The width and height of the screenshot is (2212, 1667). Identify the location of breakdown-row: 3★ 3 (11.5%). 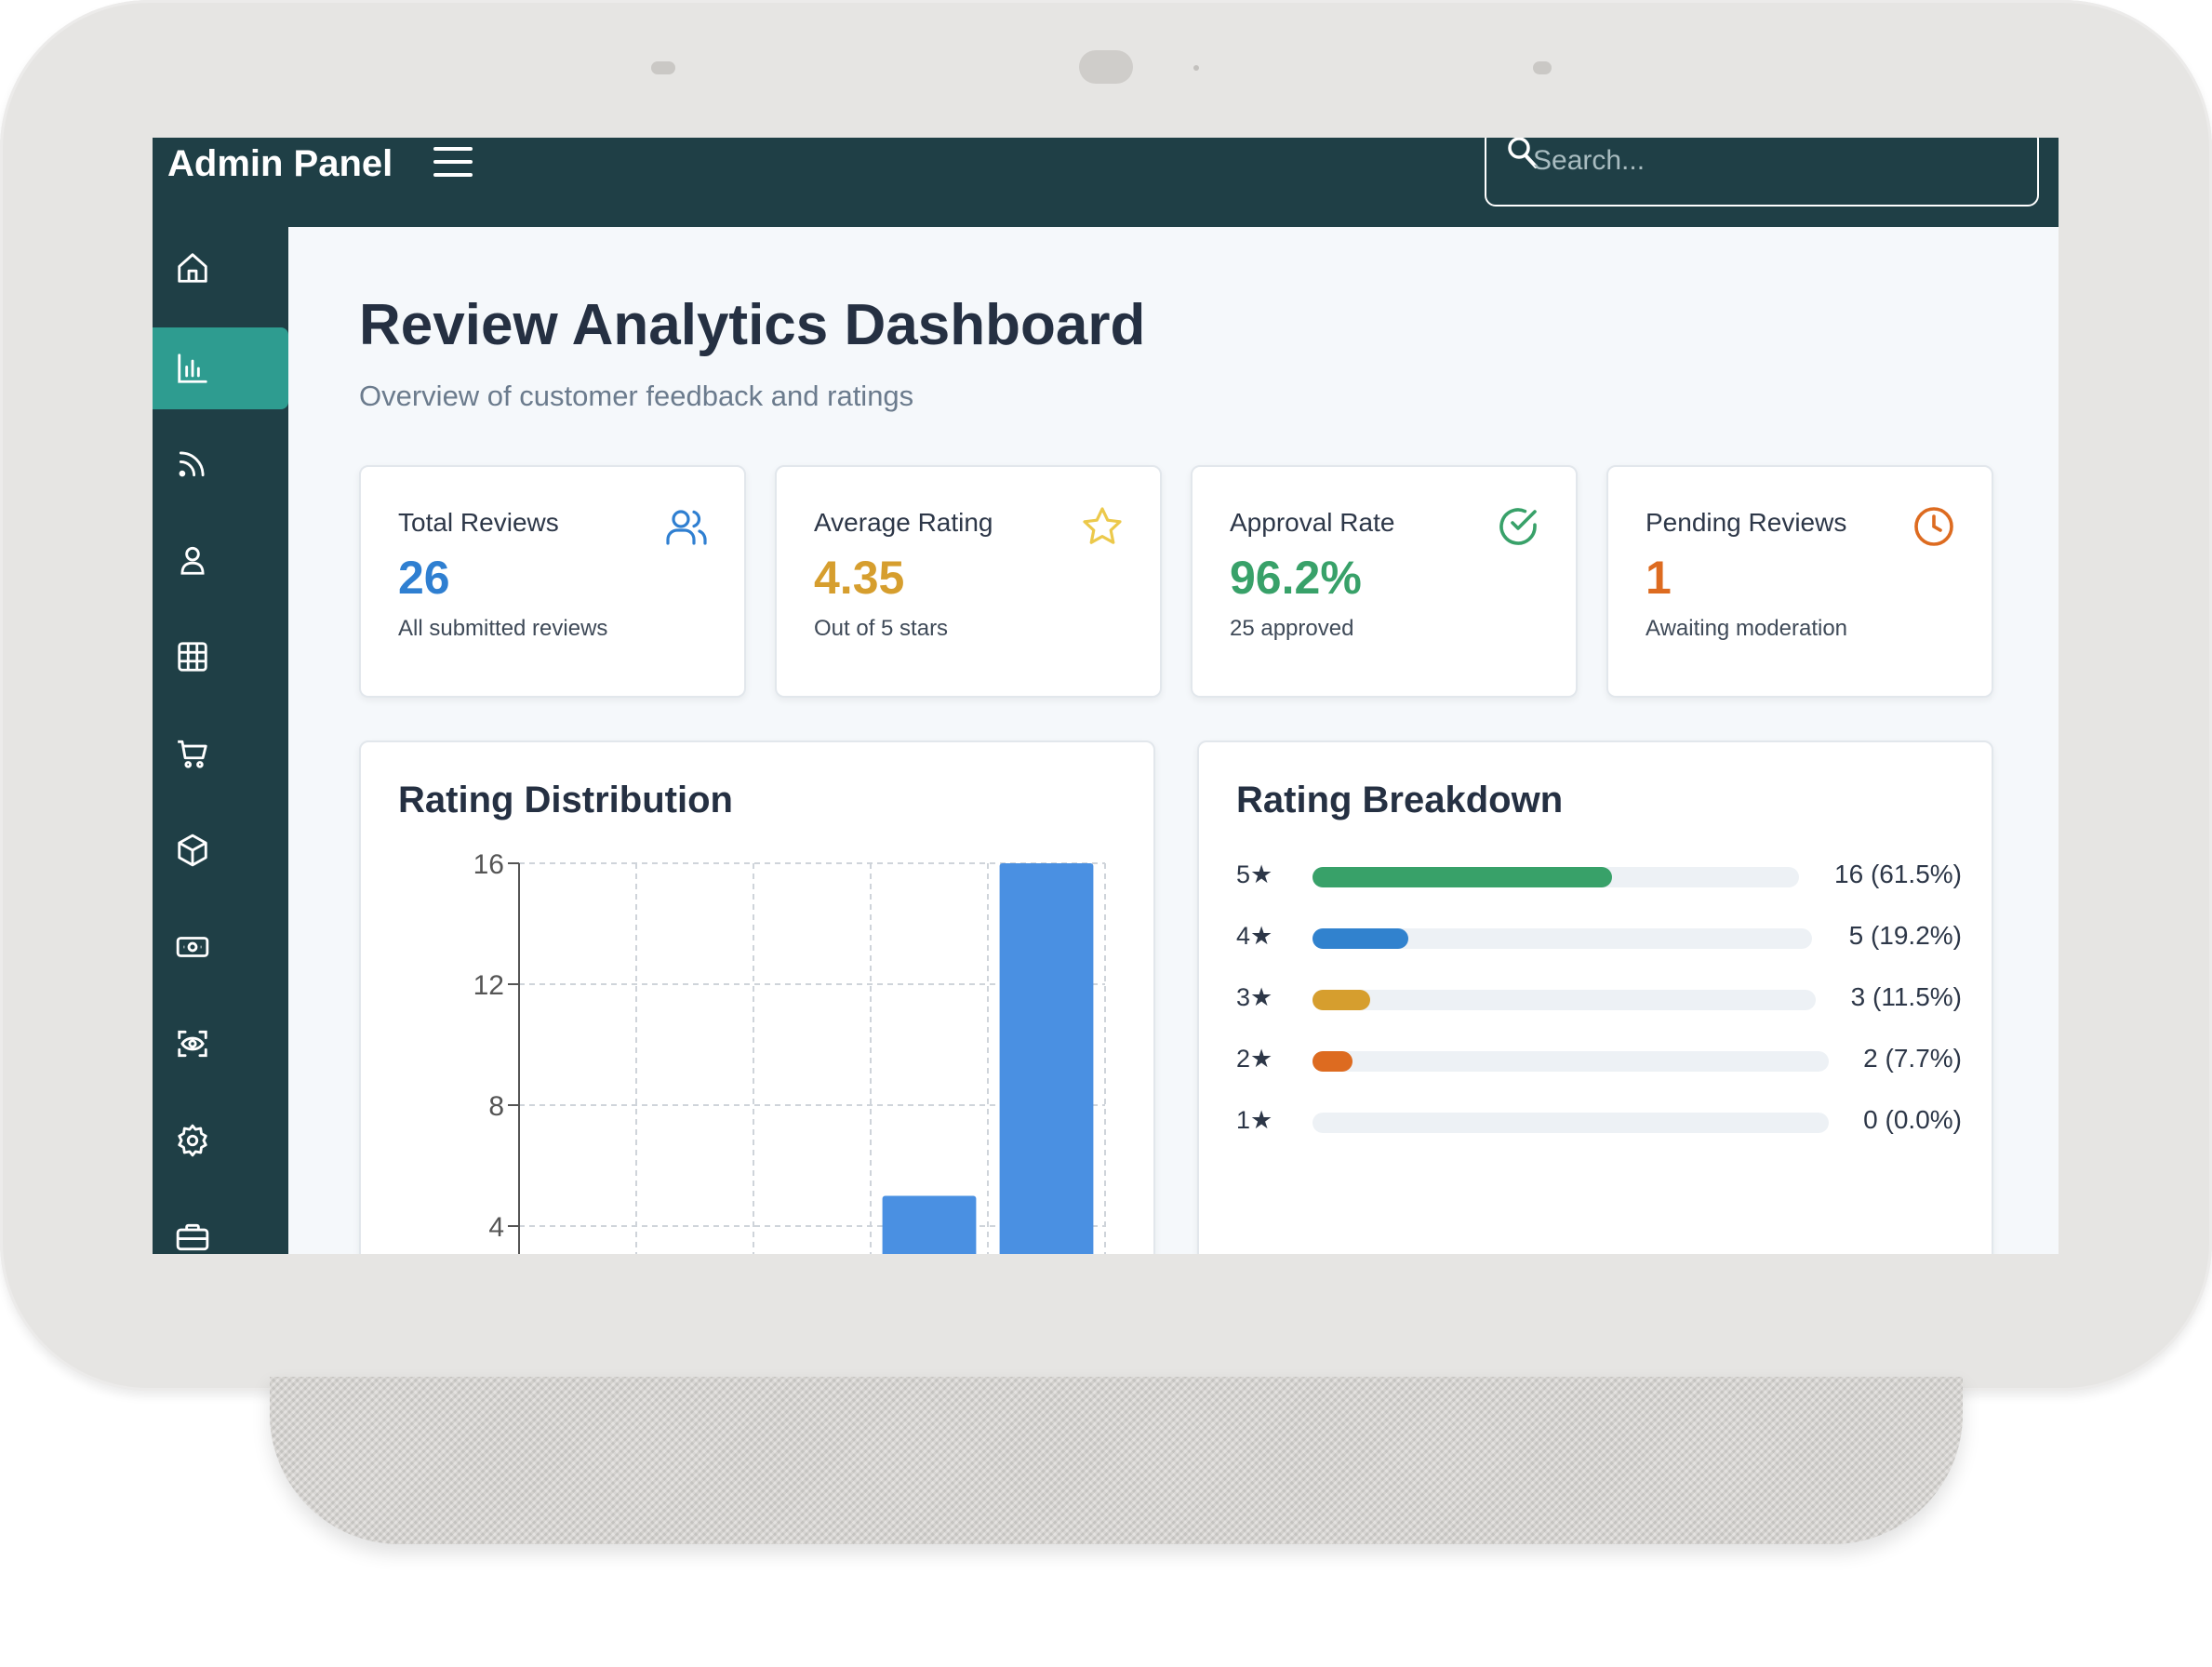
(1599, 997).